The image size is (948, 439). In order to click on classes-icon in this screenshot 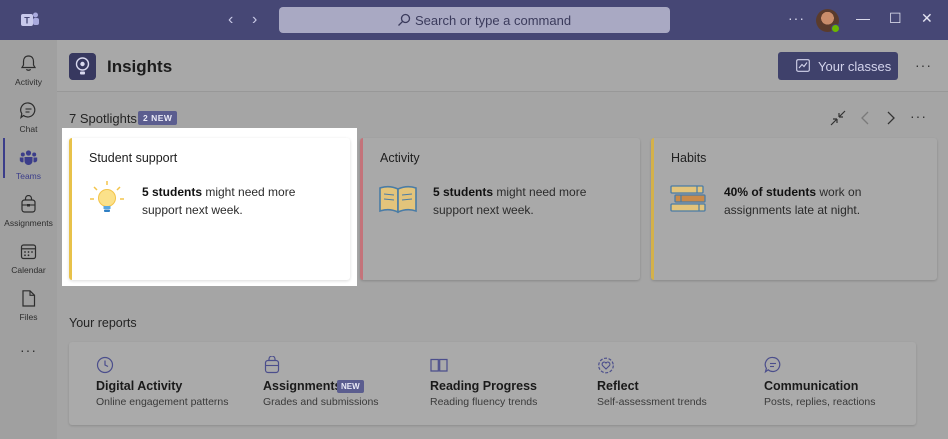, I will do `click(803, 65)`.